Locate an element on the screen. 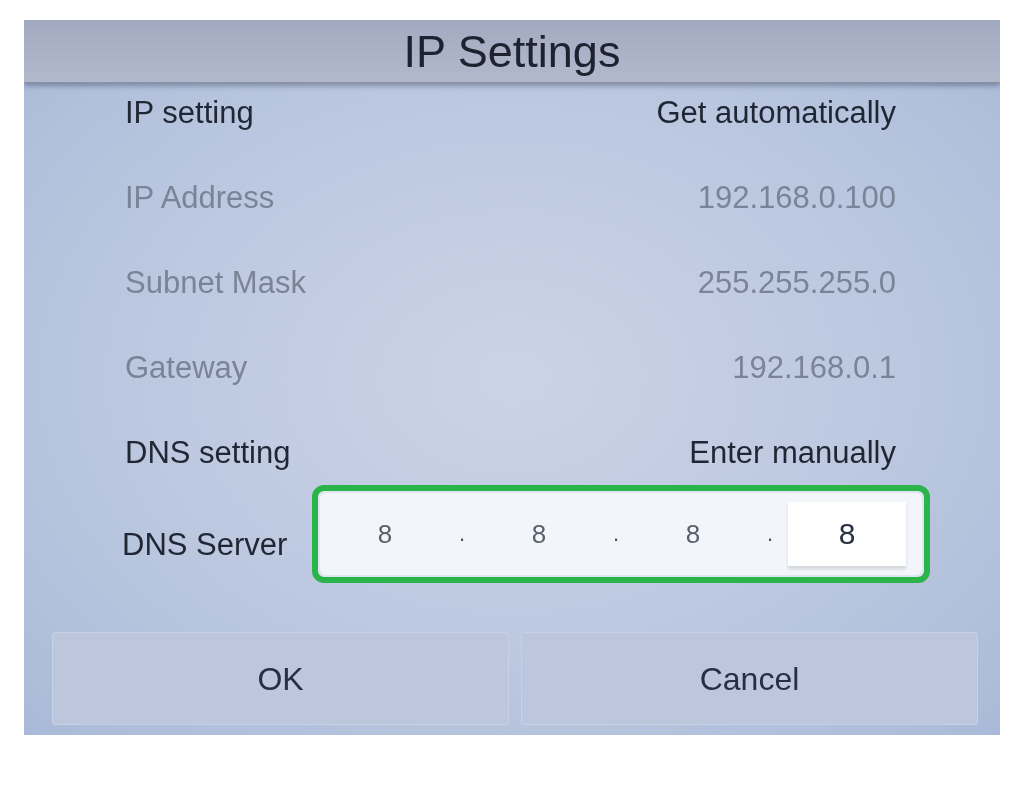 The height and width of the screenshot is (788, 1024). ip-address-field: 8 . 8 . 8 . 8 is located at coordinates (621, 534).